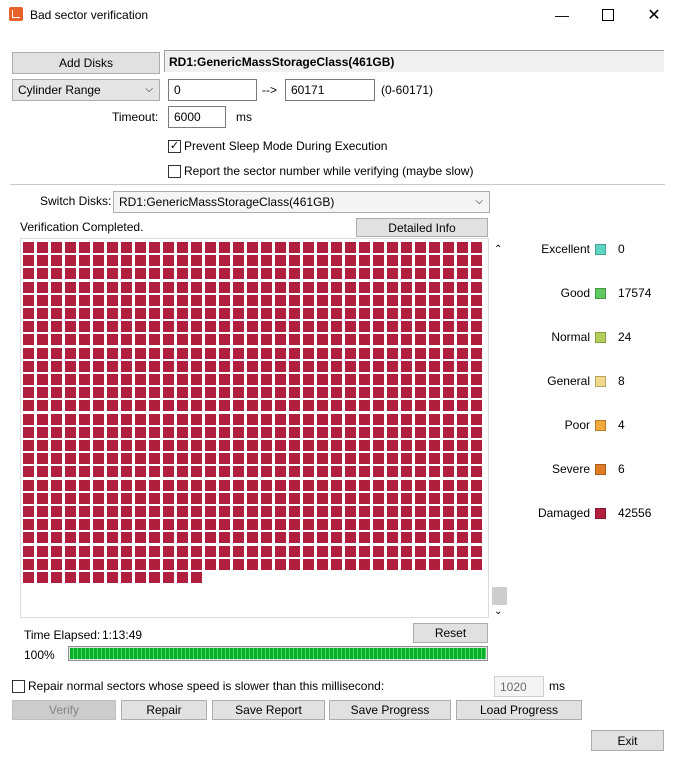  Describe the element at coordinates (174, 146) in the screenshot. I see `prevent-sleep-checkbox: ✓` at that location.